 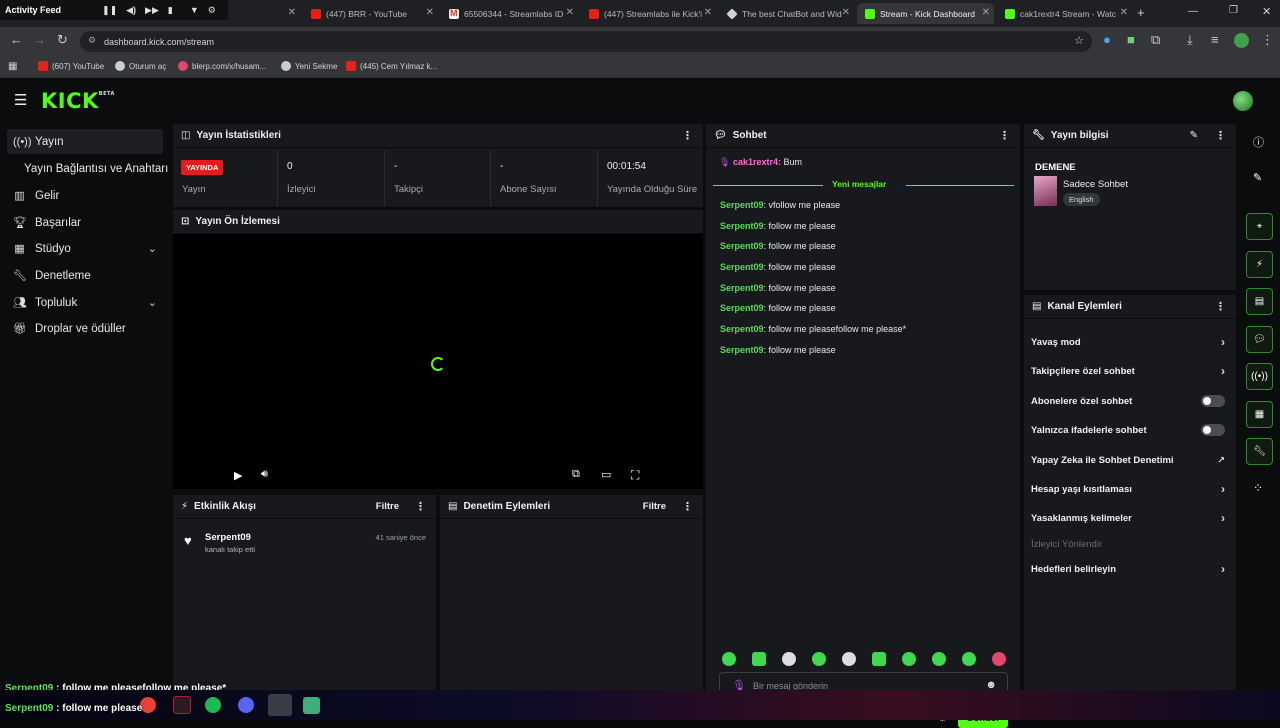 I want to click on bookmark-item: (607) YouTube, so click(x=71, y=66).